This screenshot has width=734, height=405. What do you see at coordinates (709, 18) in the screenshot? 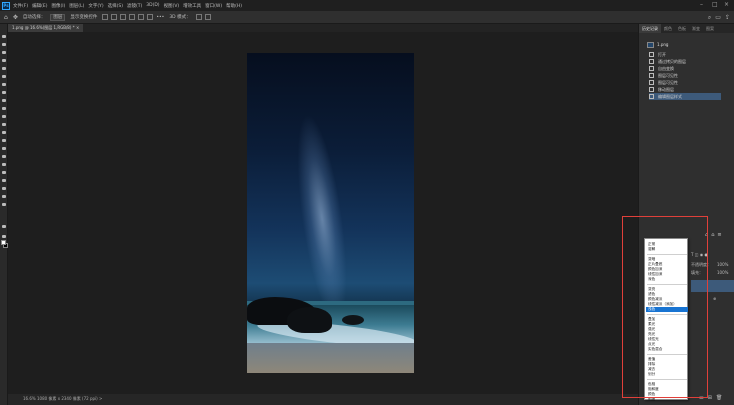
I see `search-icon: ⌕` at bounding box center [709, 18].